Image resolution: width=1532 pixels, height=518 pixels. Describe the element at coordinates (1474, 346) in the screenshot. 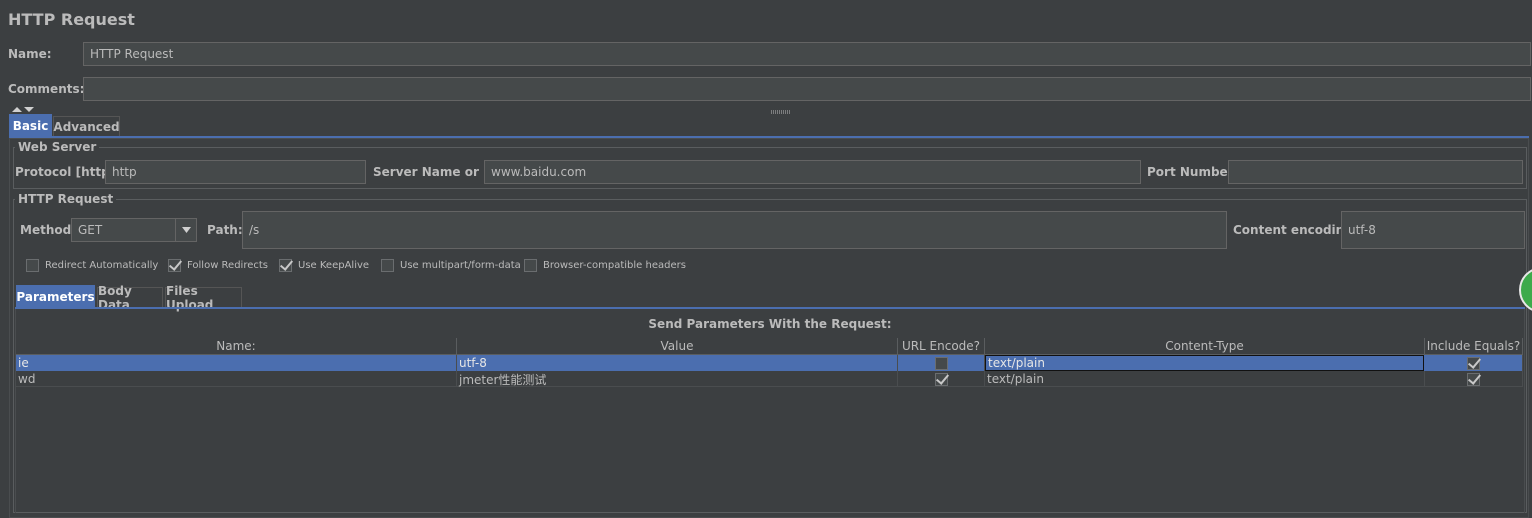

I see `column-header-include-equals: Include Equals?` at that location.